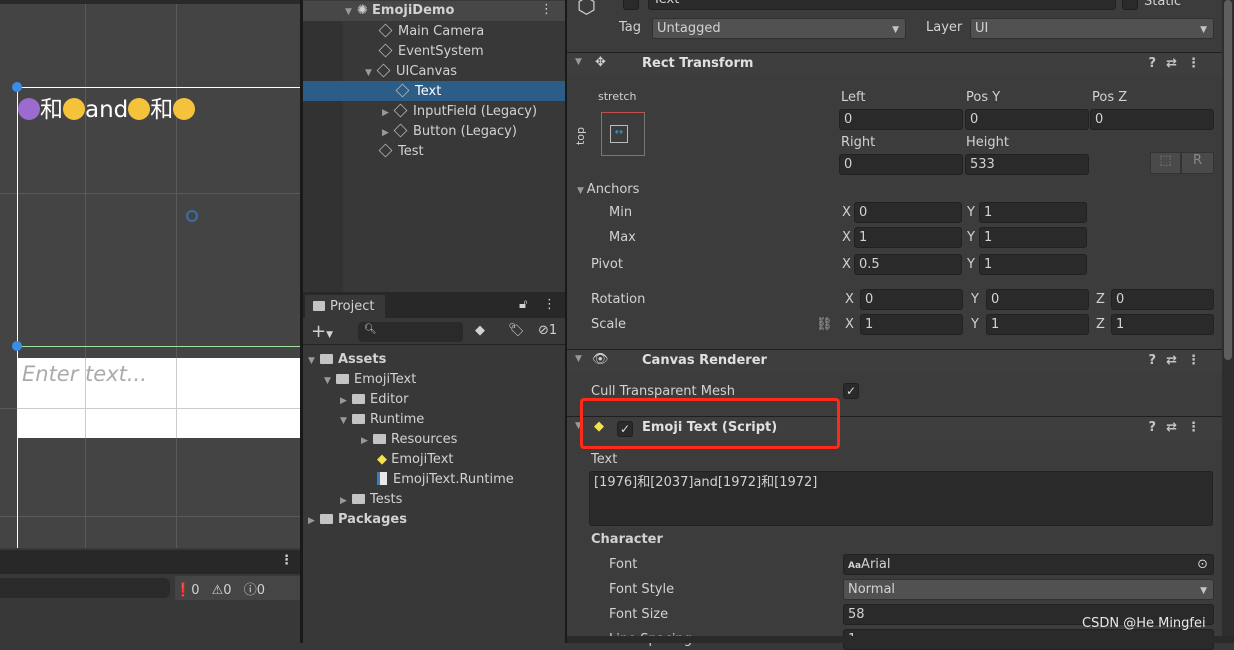 The width and height of the screenshot is (1234, 650). What do you see at coordinates (1152, 119) in the screenshot?
I see `posz-input: 0` at bounding box center [1152, 119].